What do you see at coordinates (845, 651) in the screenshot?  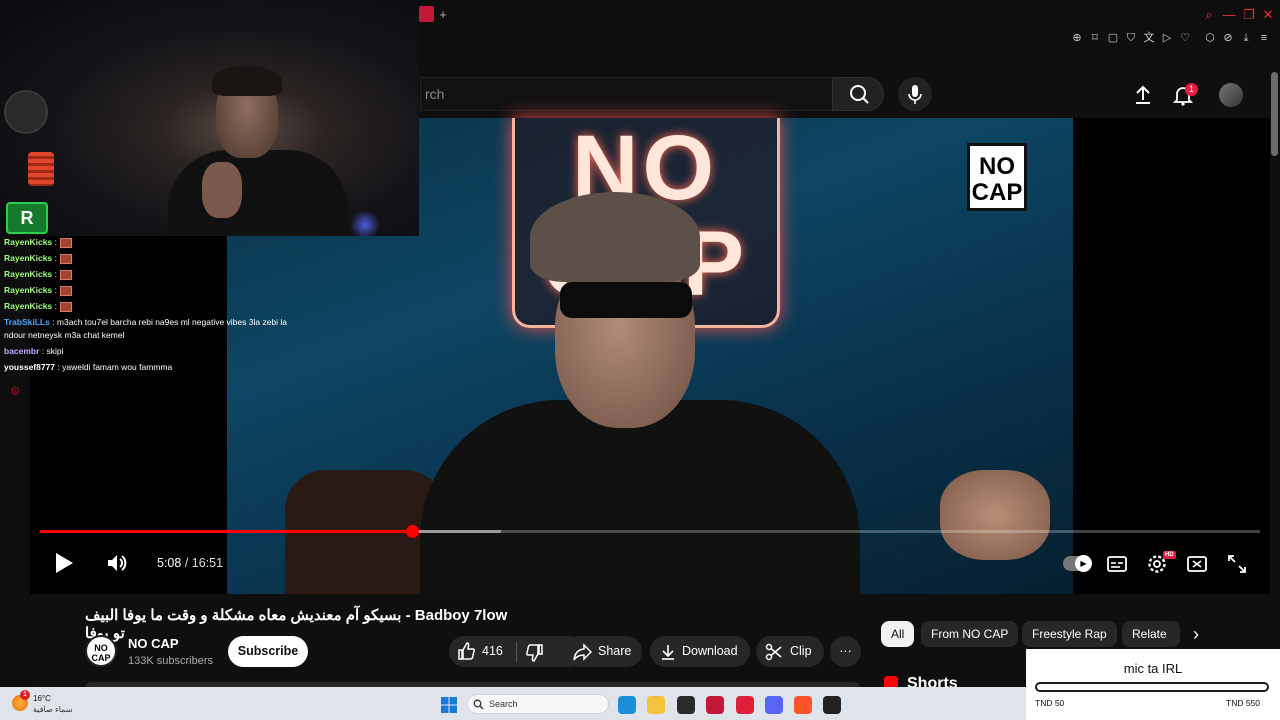 I see `more-actions-button: ···` at bounding box center [845, 651].